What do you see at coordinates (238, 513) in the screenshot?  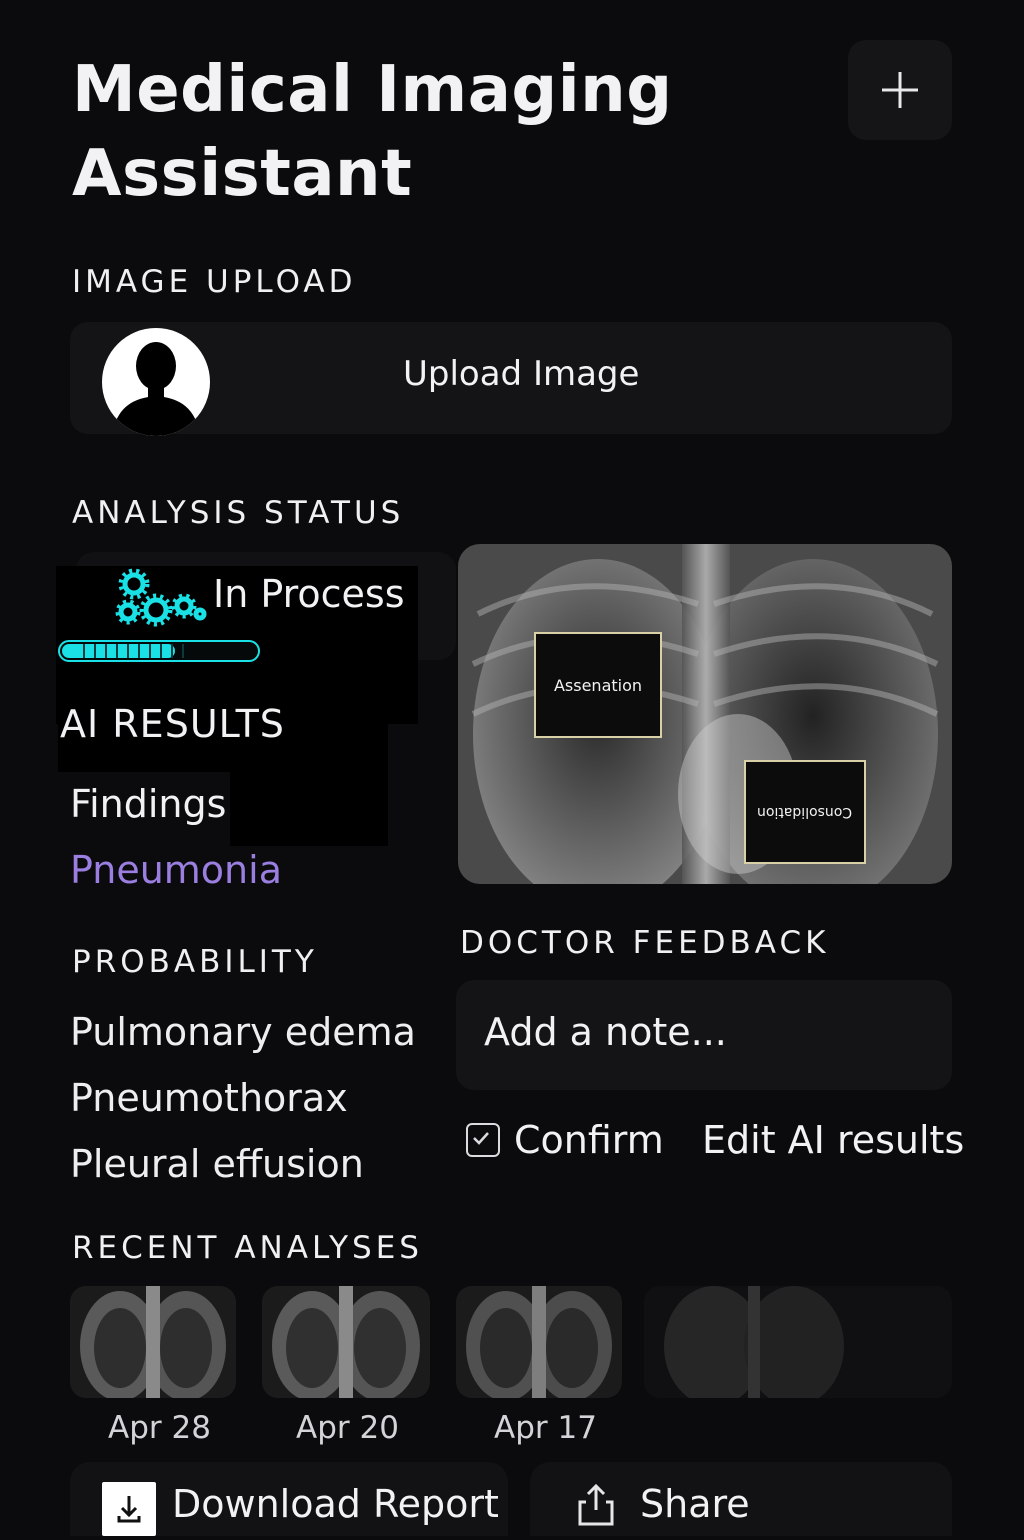 I see `analysis-status-heading: ANALYSIS STATUS` at bounding box center [238, 513].